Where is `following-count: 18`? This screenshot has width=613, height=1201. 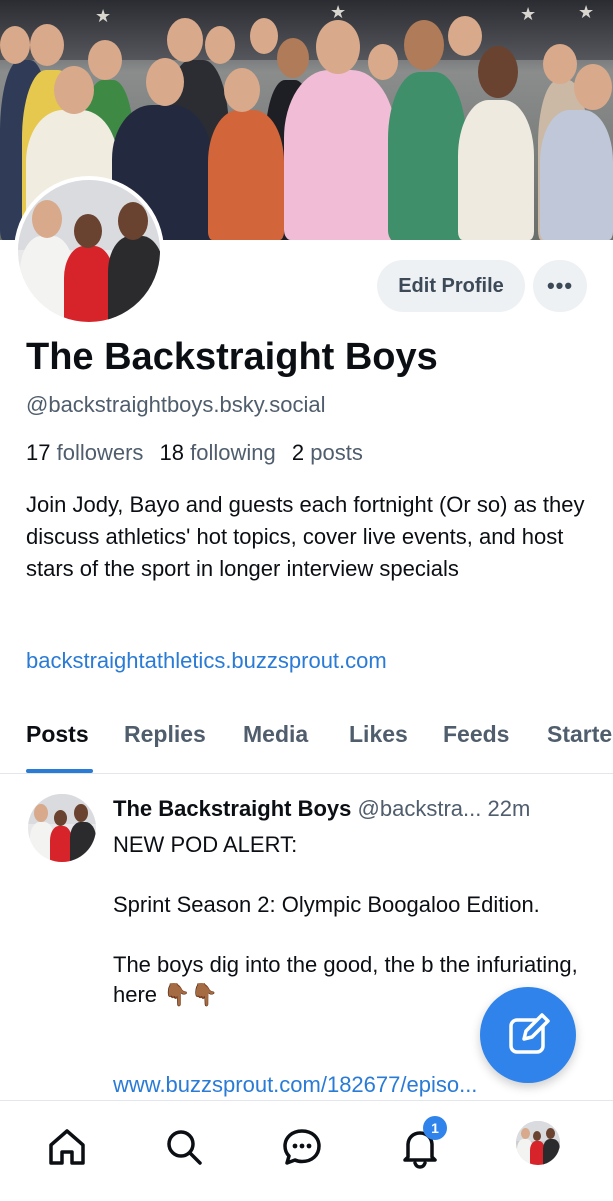
following-count: 18 is located at coordinates (172, 452).